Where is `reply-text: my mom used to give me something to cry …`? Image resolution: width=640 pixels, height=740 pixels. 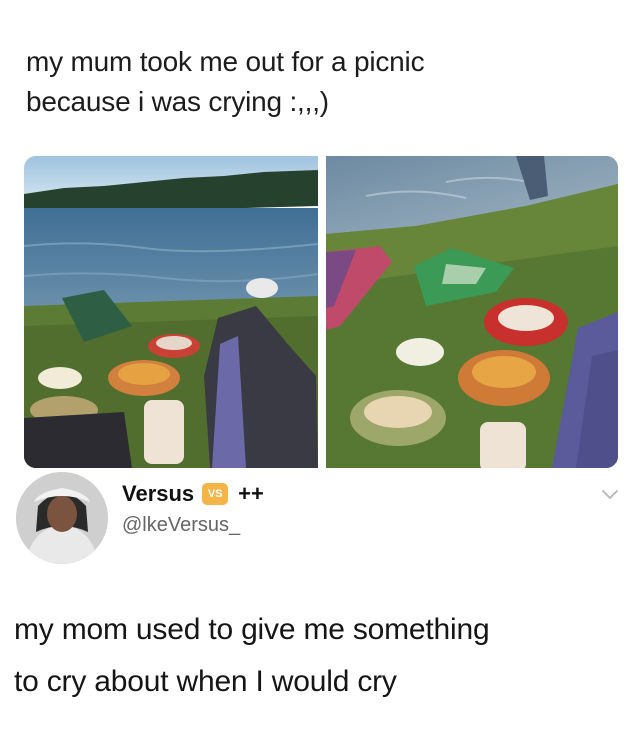 reply-text: my mom used to give me something to cry … is located at coordinates (319, 656).